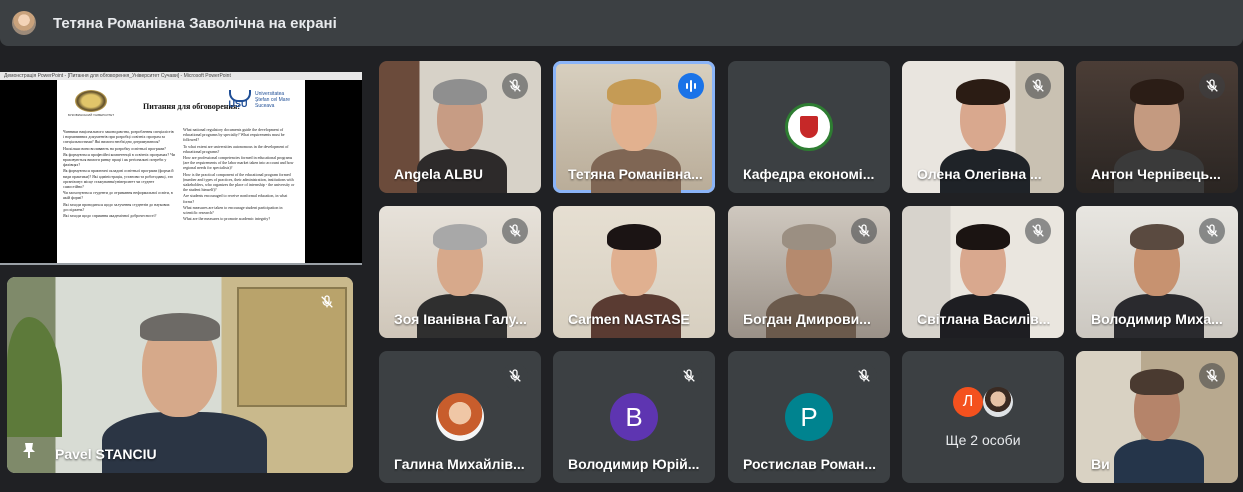  I want to click on participant-avatar: Р, so click(809, 417).